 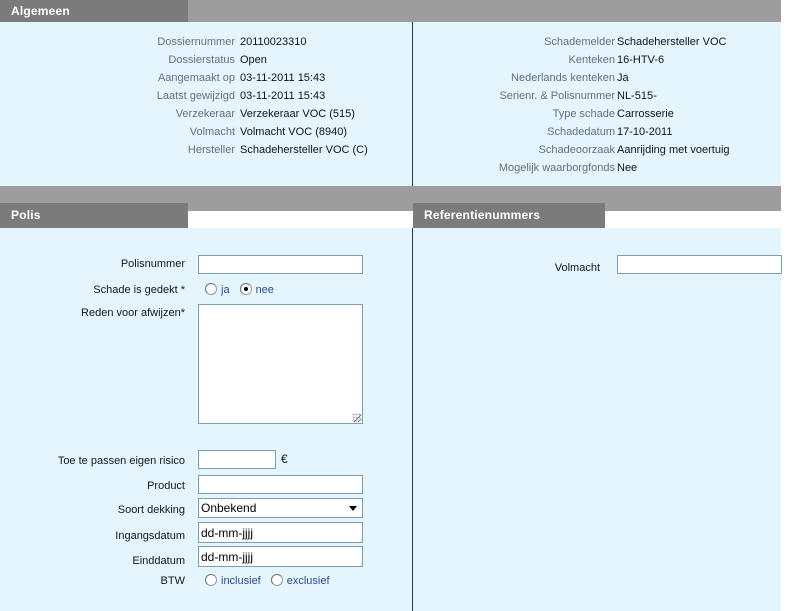 What do you see at coordinates (172, 581) in the screenshot?
I see `label-btw: BTW` at bounding box center [172, 581].